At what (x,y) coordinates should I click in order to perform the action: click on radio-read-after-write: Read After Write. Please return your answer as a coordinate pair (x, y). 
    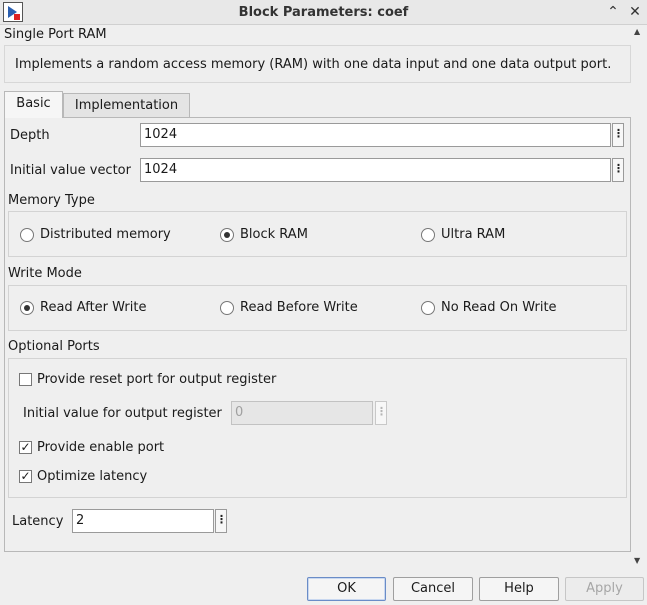
    Looking at the image, I should click on (83, 307).